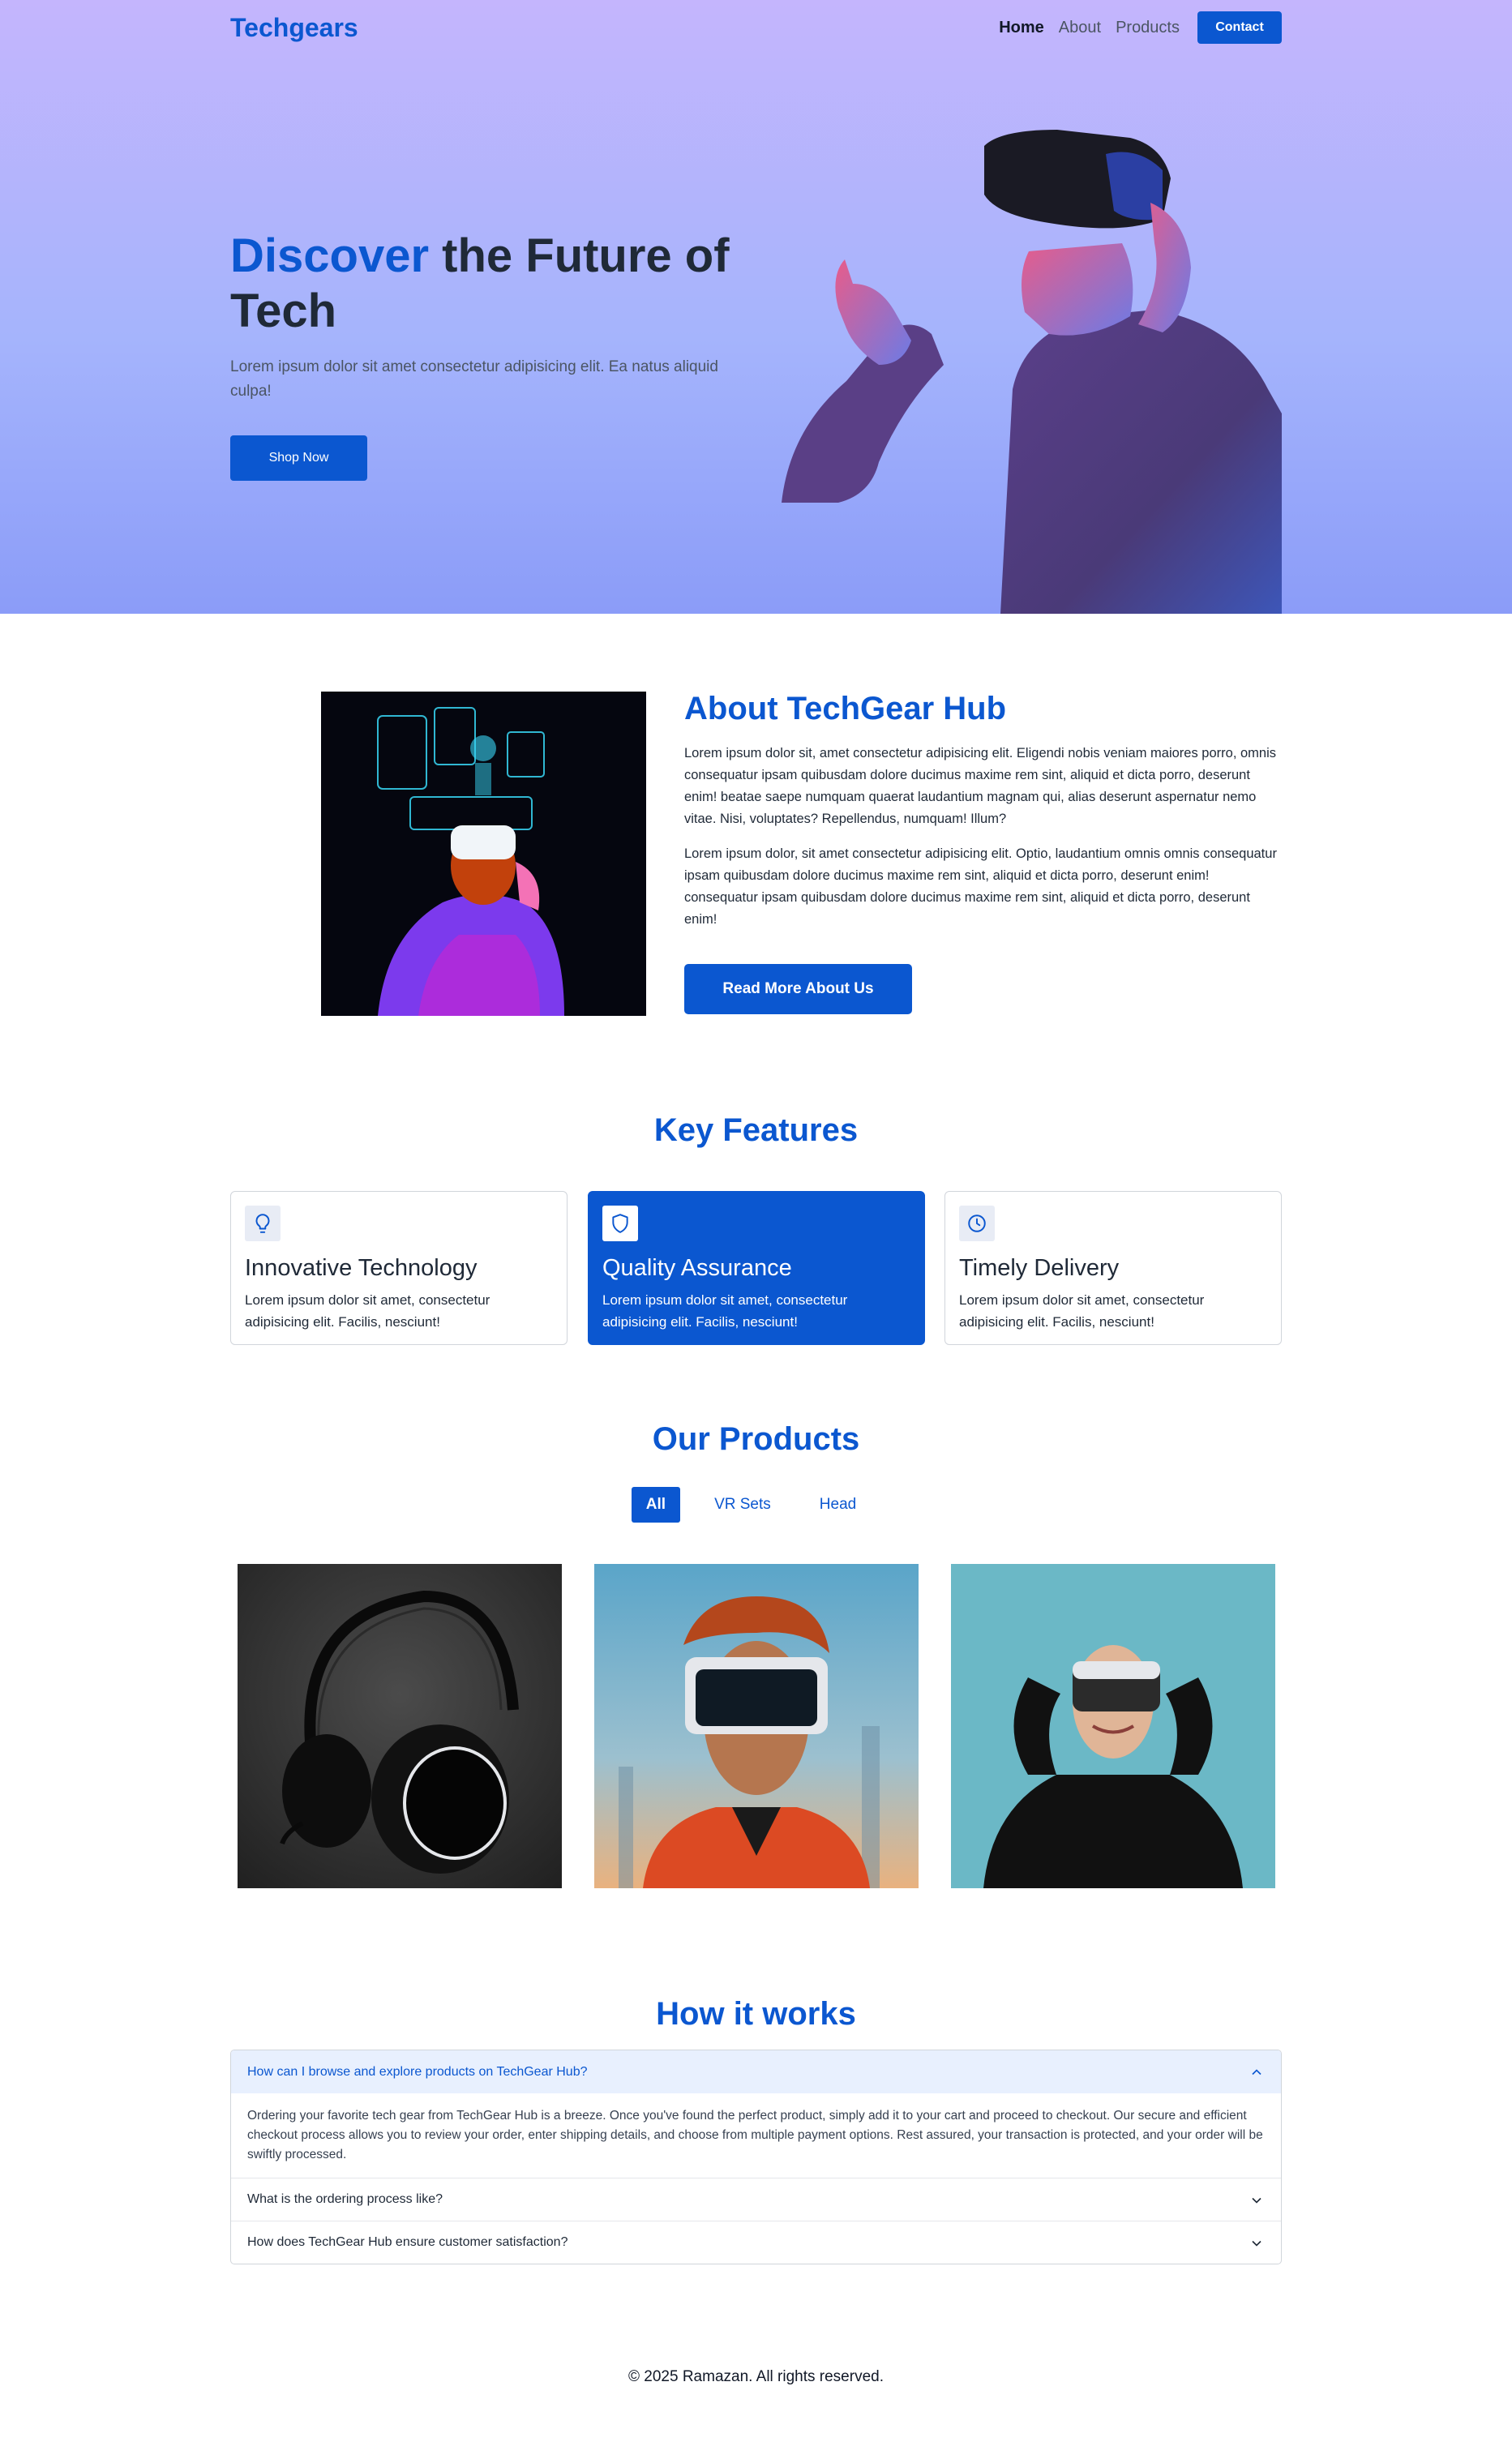 The height and width of the screenshot is (2459, 1512). Describe the element at coordinates (345, 2199) in the screenshot. I see `faq-question-text: What is the ordering process like?` at that location.